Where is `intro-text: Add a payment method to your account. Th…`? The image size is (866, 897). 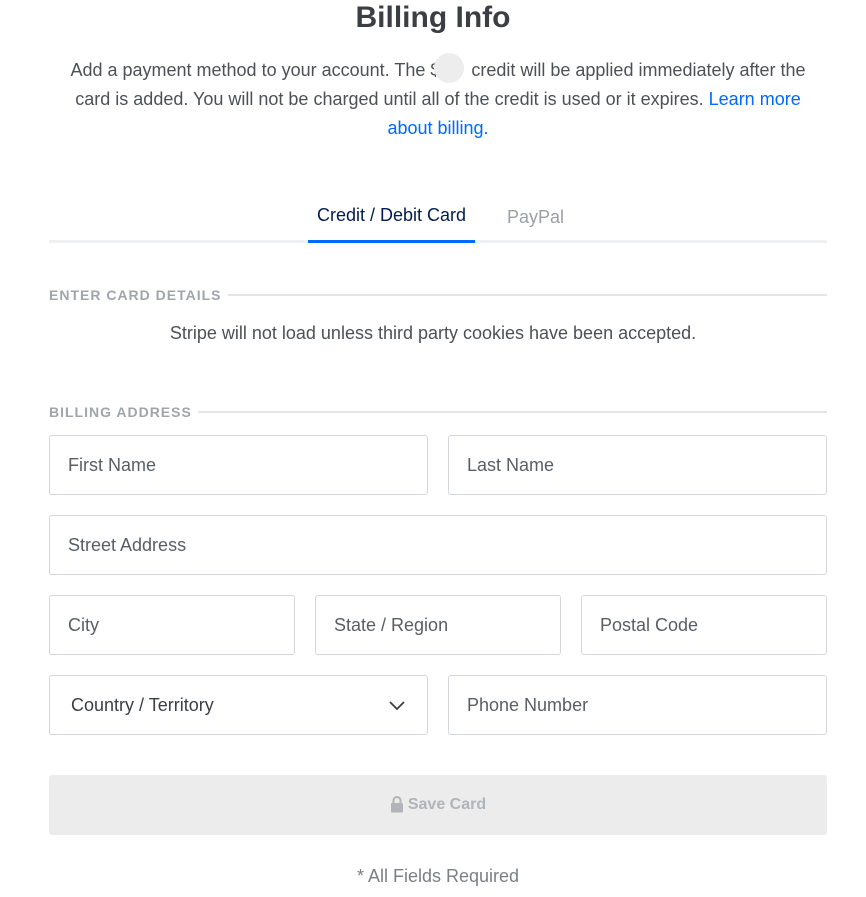
intro-text: Add a payment method to your account. Th… is located at coordinates (438, 98).